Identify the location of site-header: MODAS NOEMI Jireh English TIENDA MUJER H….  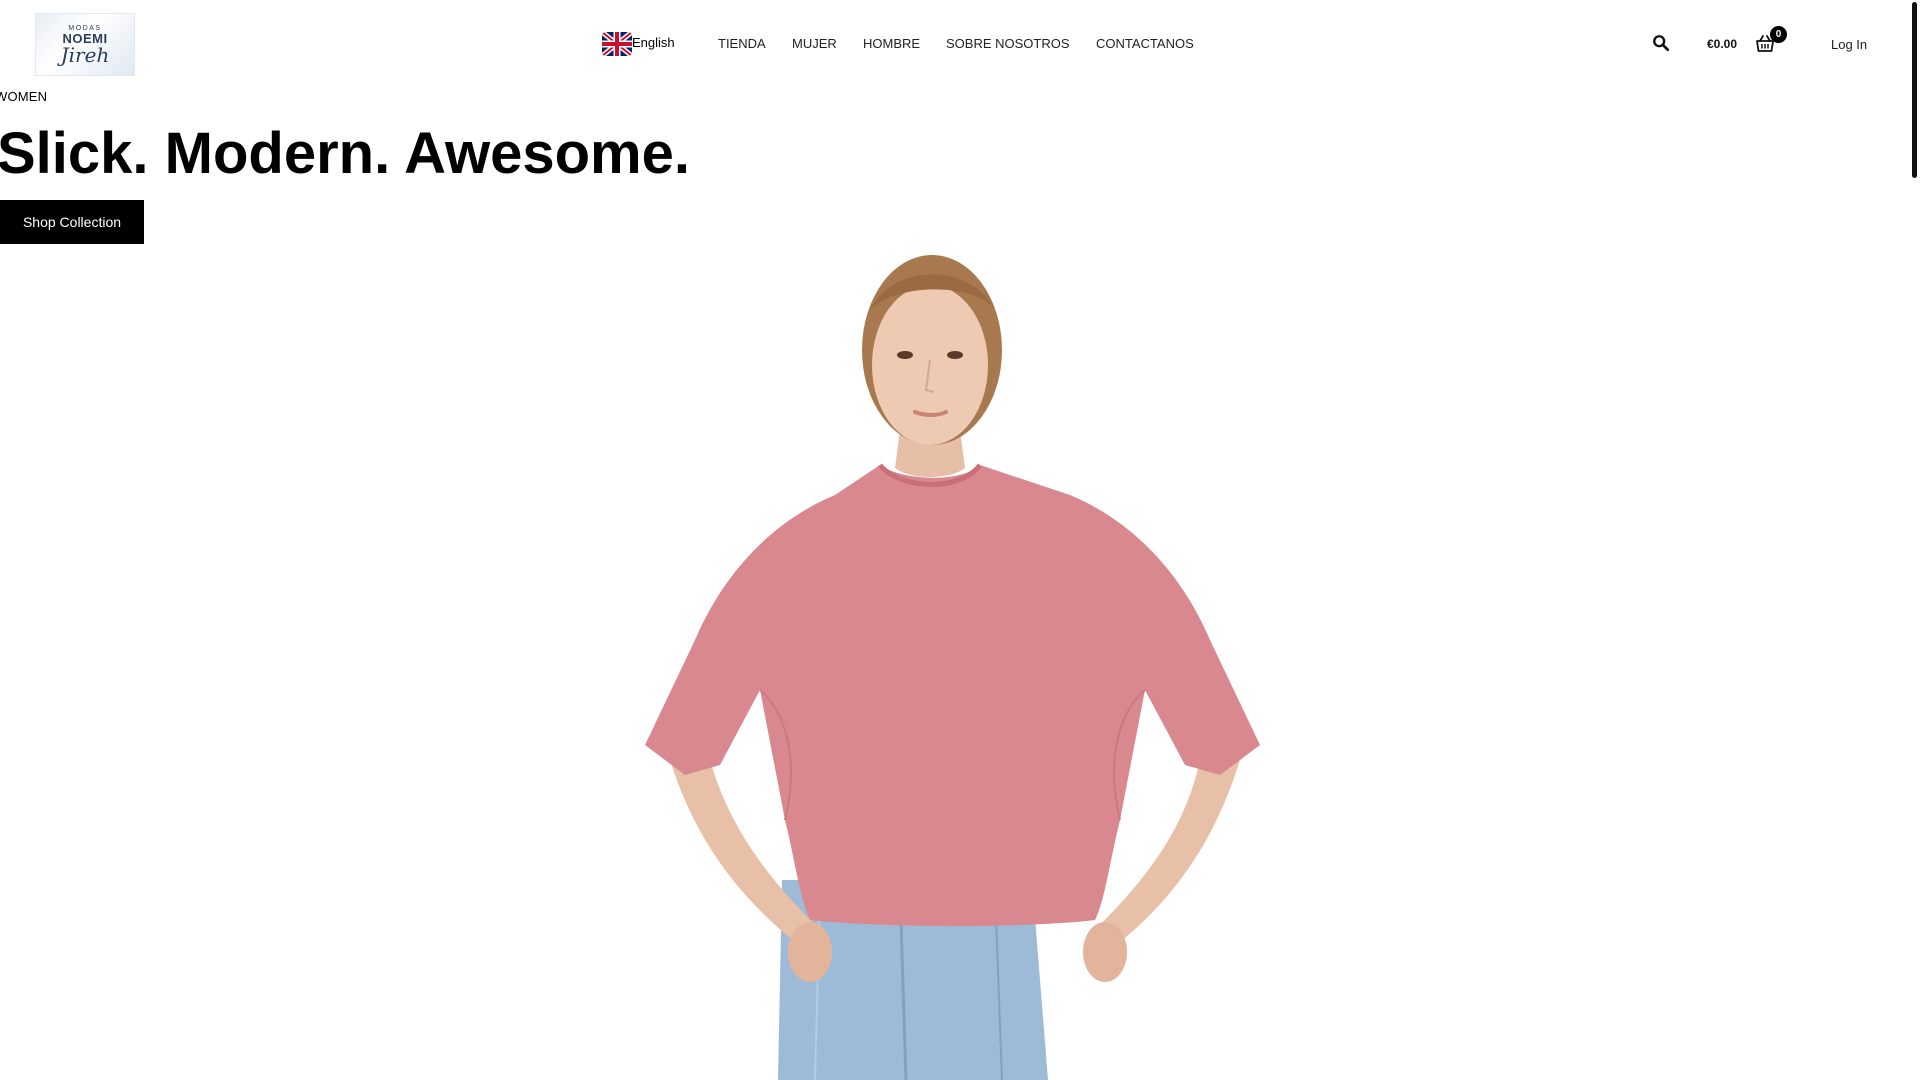
(960, 44).